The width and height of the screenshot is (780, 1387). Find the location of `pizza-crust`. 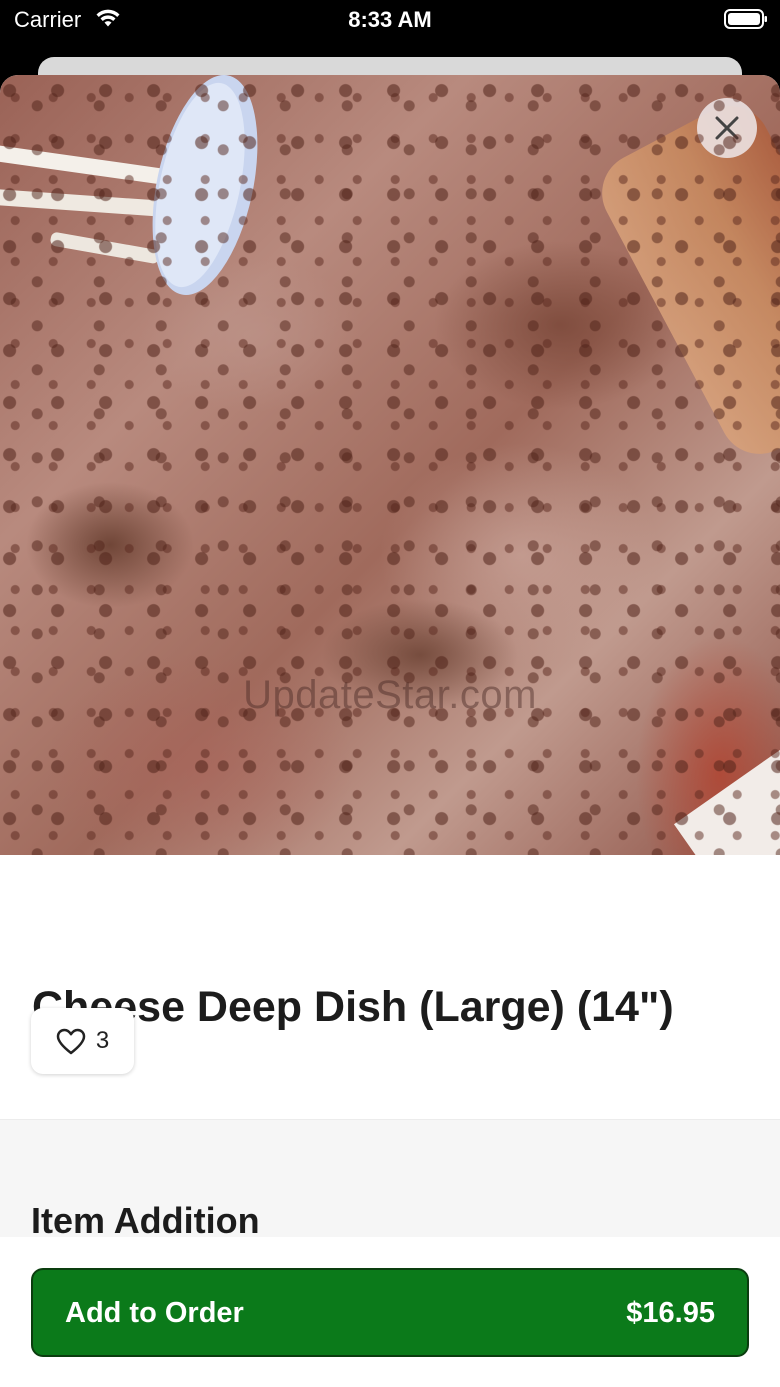

pizza-crust is located at coordinates (684, 280).